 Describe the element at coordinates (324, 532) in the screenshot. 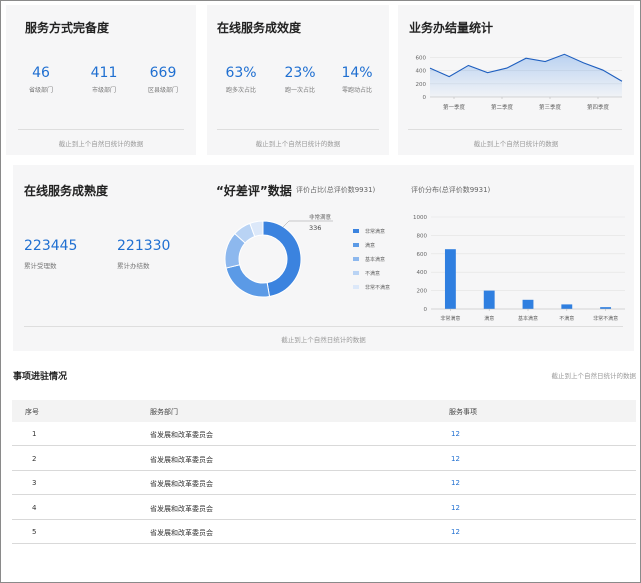

I see `table-row: 5 省发展和改革委员会 12` at that location.